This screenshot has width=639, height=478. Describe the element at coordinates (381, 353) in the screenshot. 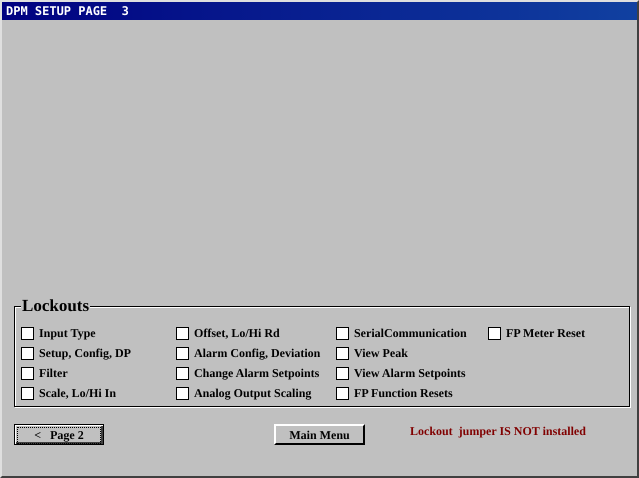

I see `checkbox-label: View Peak` at that location.